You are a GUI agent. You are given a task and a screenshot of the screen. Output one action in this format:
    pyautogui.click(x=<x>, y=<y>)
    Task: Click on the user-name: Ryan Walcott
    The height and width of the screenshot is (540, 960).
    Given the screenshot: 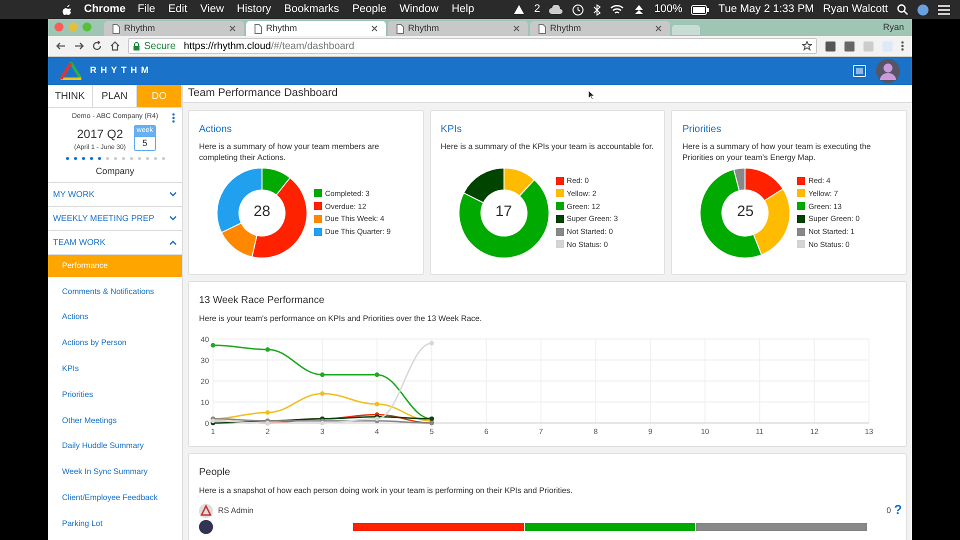 What is the action you would take?
    pyautogui.click(x=855, y=9)
    